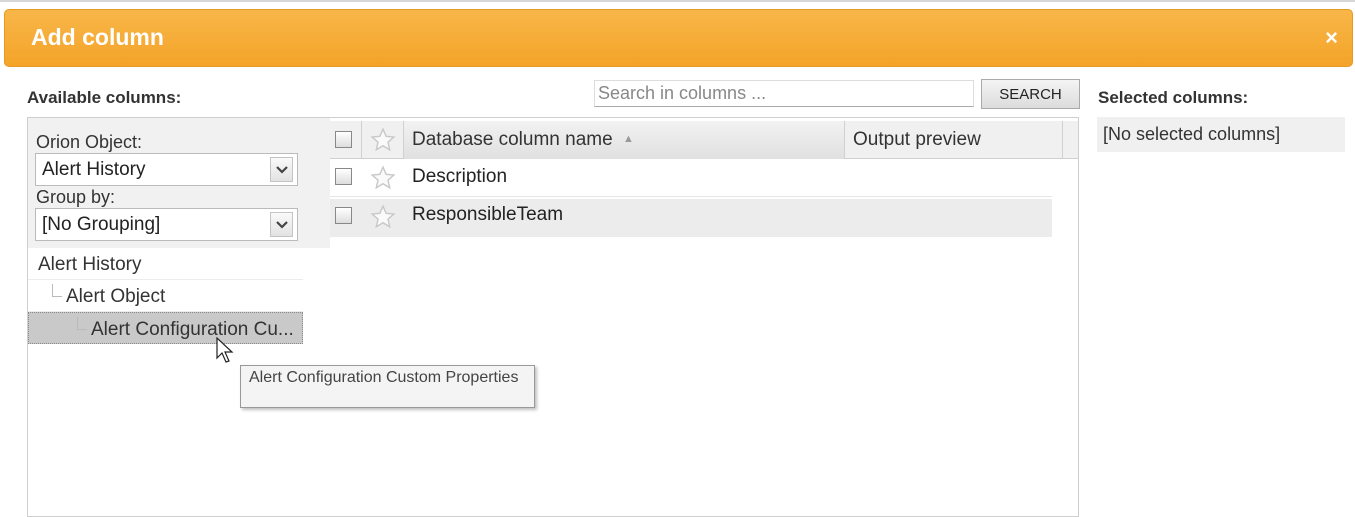 Image resolution: width=1355 pixels, height=517 pixels. I want to click on group-by-value: [No Grouping], so click(101, 224).